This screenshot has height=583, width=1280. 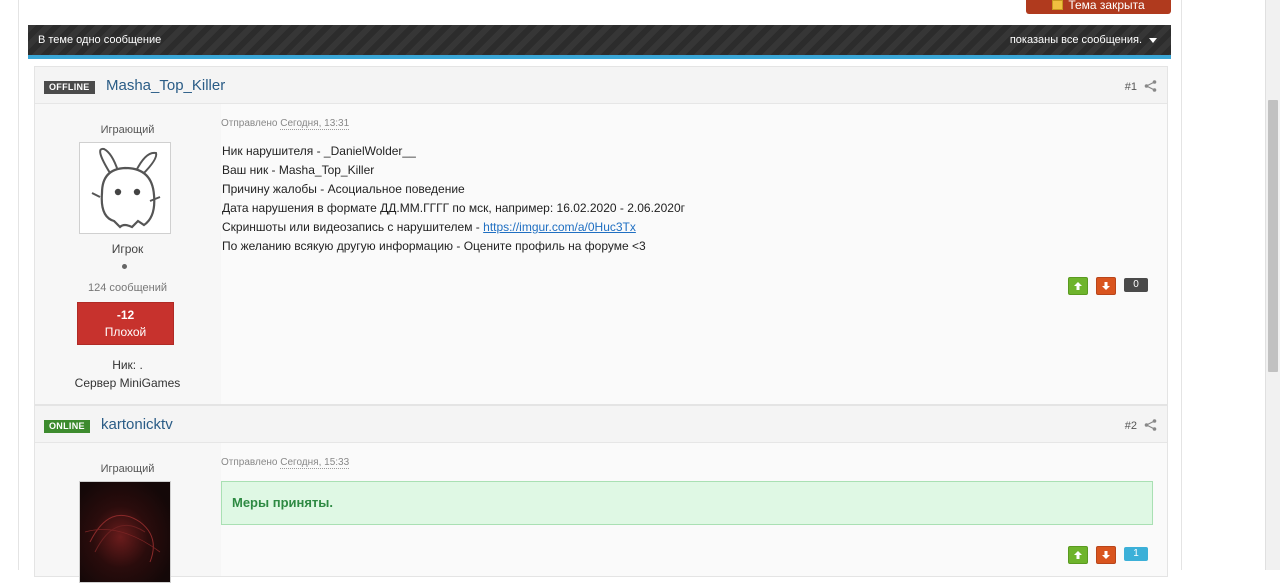 I want to click on topic-bar-accent-line, so click(x=599, y=57).